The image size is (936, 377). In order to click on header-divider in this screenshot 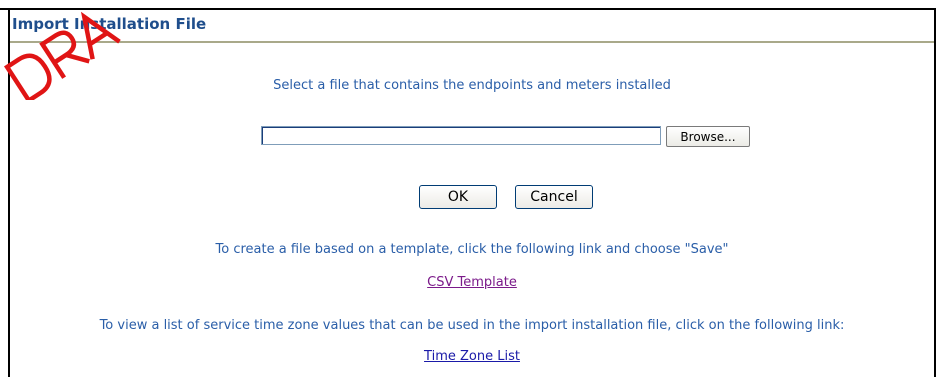, I will do `click(472, 42)`.